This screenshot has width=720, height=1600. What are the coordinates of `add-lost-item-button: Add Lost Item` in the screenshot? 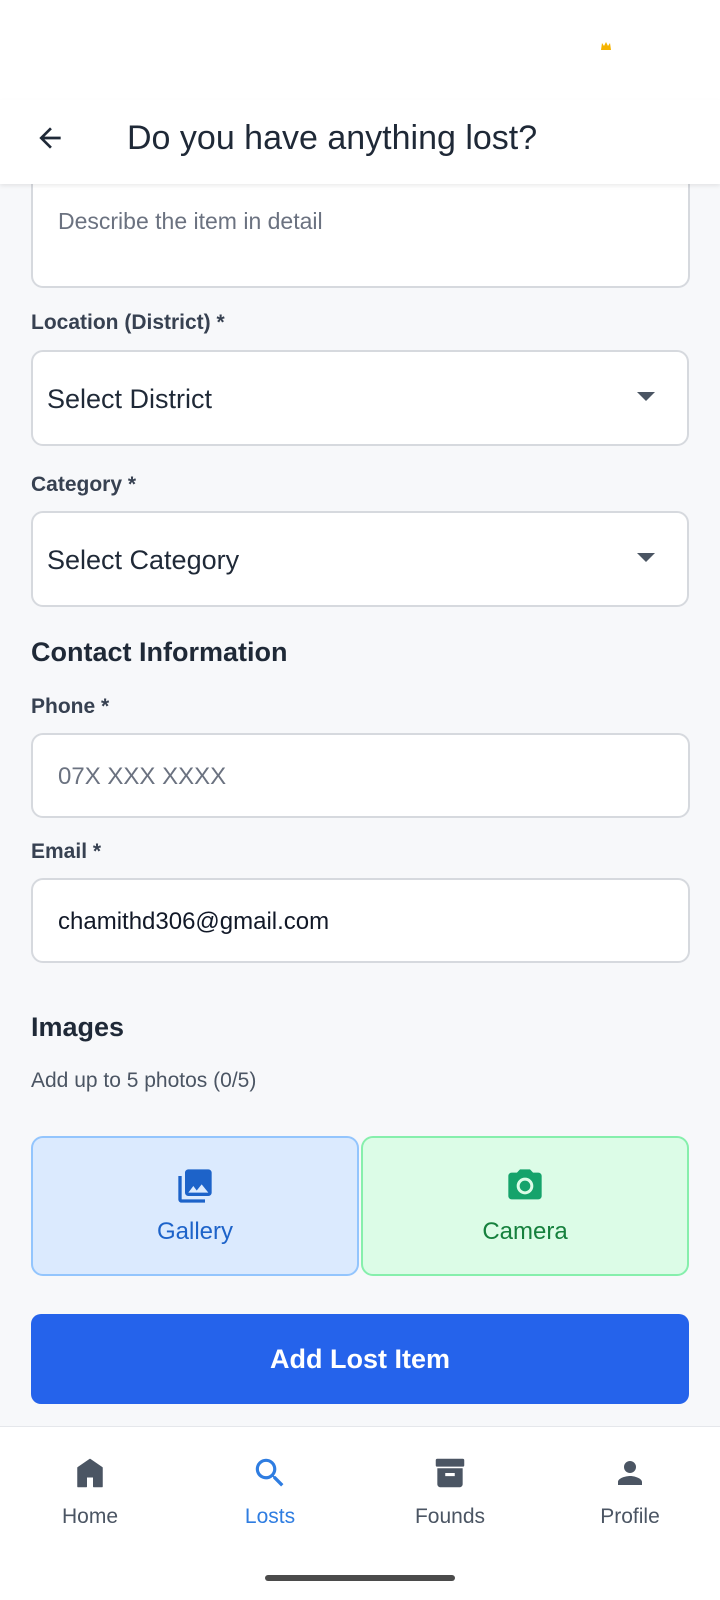 It's located at (360, 1359).